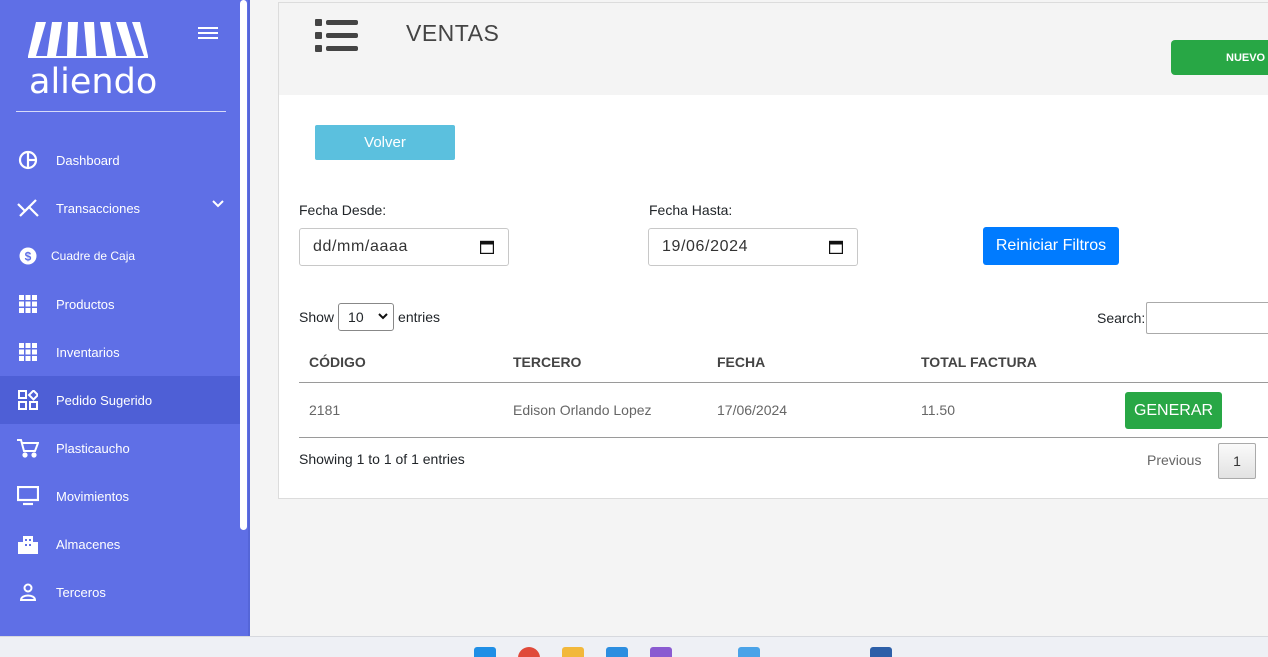  Describe the element at coordinates (93, 82) in the screenshot. I see `brand-name: aliendo` at that location.